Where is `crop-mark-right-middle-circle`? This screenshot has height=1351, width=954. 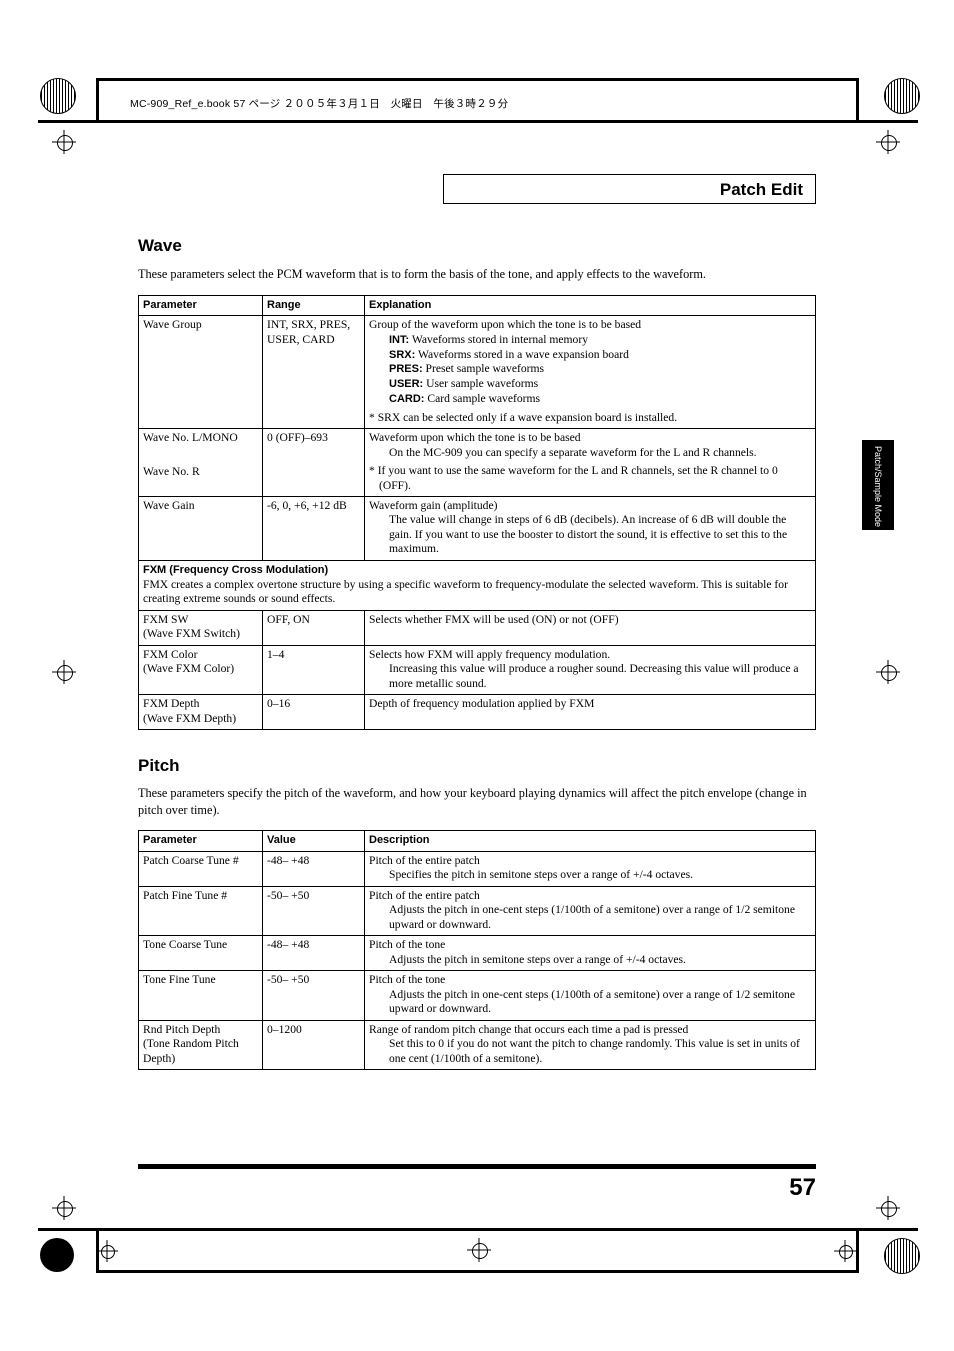 crop-mark-right-middle-circle is located at coordinates (889, 673).